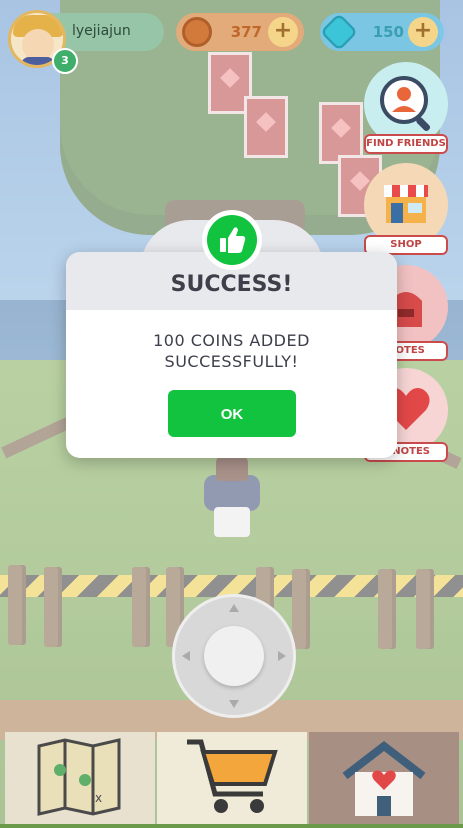 This screenshot has height=828, width=463. Describe the element at coordinates (101, 31) in the screenshot. I see `username-label: lyejiajun` at that location.